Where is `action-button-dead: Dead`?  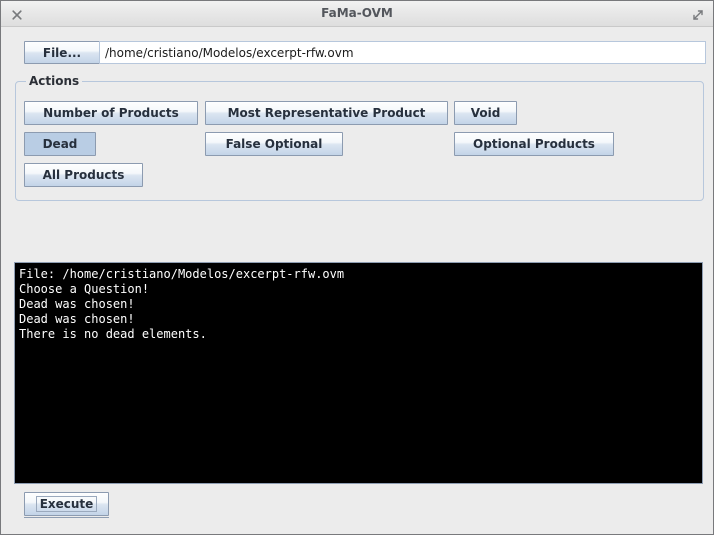
action-button-dead: Dead is located at coordinates (60, 144).